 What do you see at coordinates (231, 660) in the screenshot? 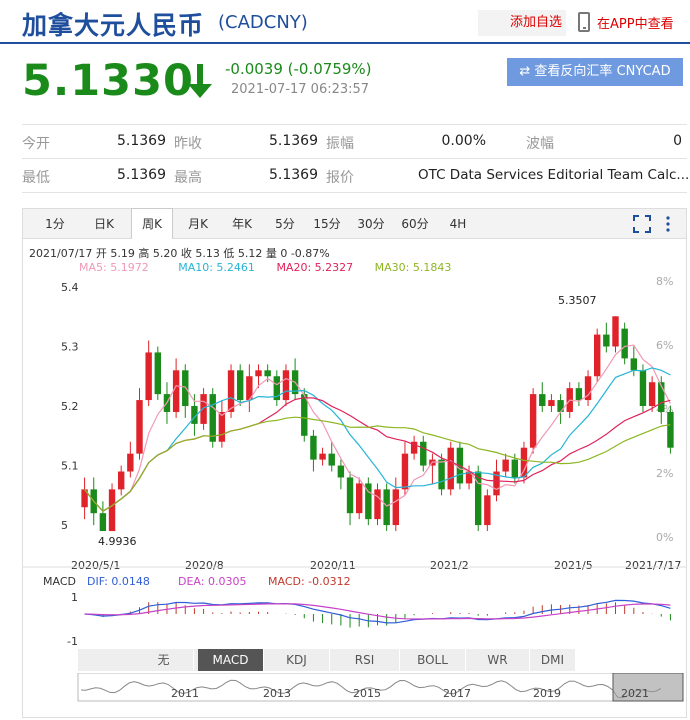
I see `indicator-macd: MACD` at bounding box center [231, 660].